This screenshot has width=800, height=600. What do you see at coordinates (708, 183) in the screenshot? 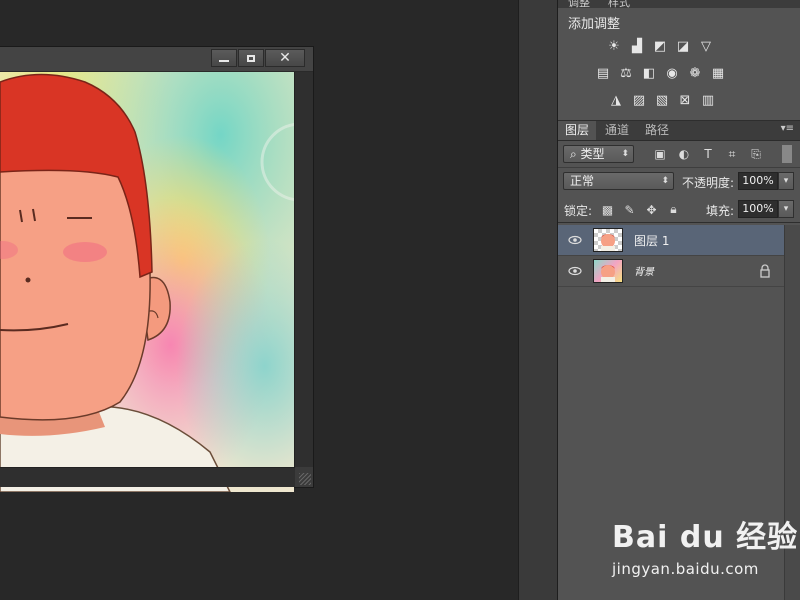
I see `opacity-label: 不透明度:` at bounding box center [708, 183].